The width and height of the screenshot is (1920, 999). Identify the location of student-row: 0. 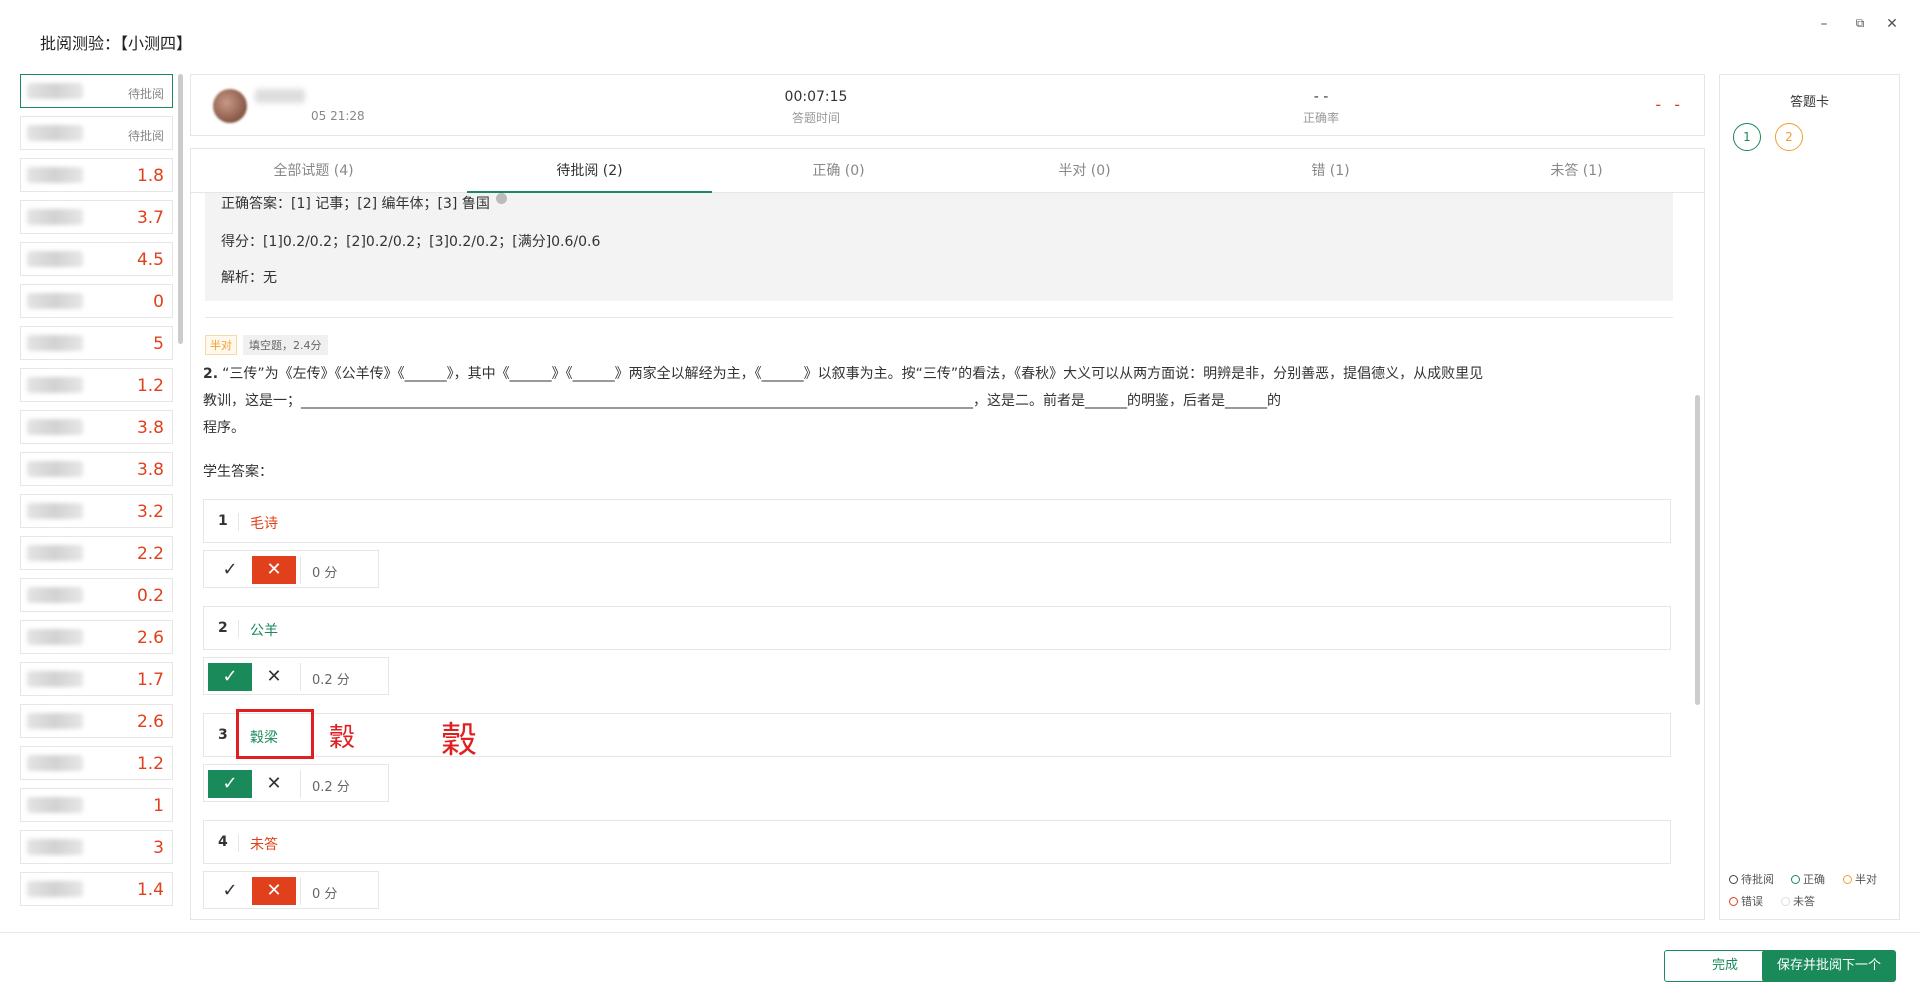
(96, 301).